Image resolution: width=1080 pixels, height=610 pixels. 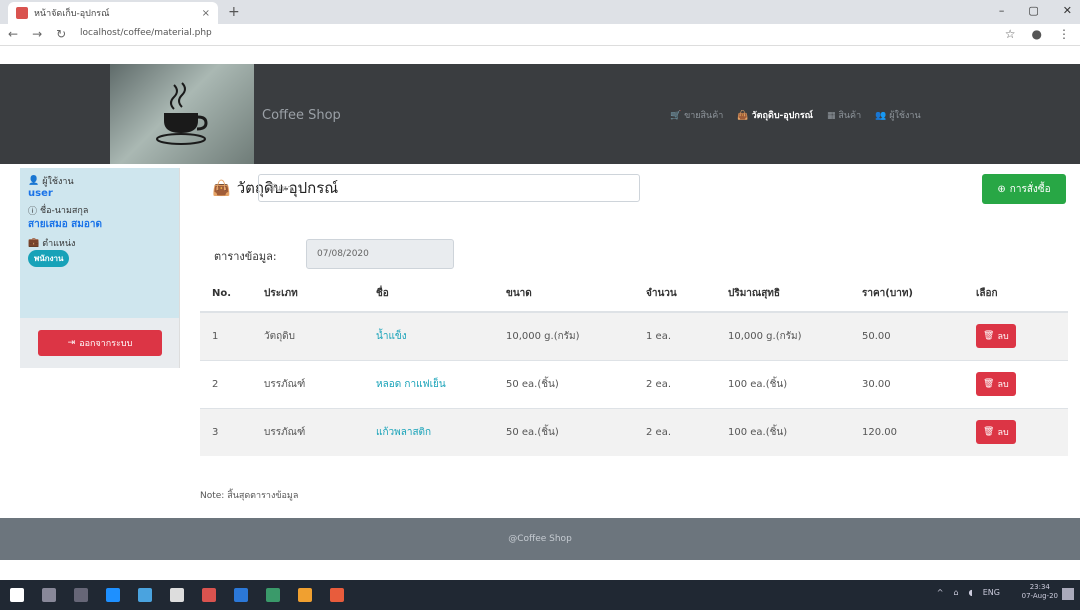 I want to click on system-tray: ^ ⌂ ◖ ENG, so click(x=968, y=592).